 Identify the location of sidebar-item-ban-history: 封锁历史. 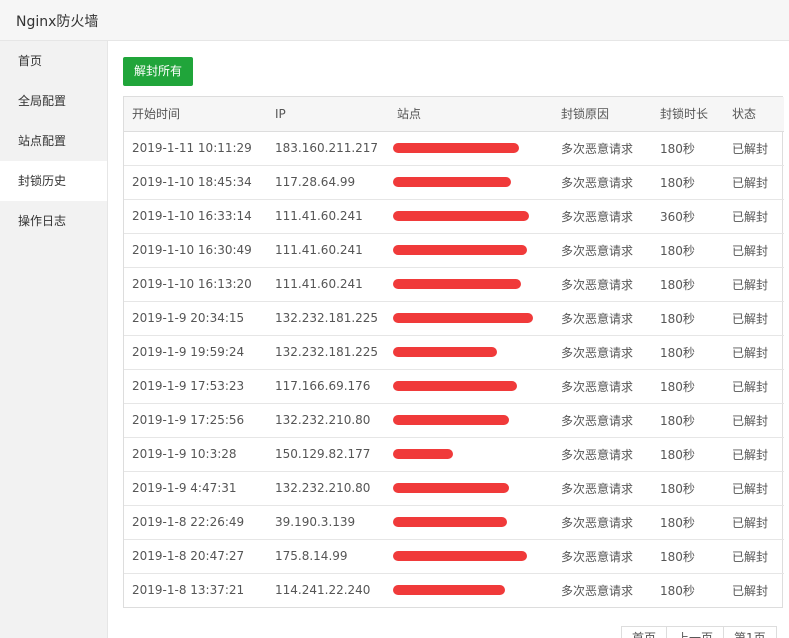
(53, 181).